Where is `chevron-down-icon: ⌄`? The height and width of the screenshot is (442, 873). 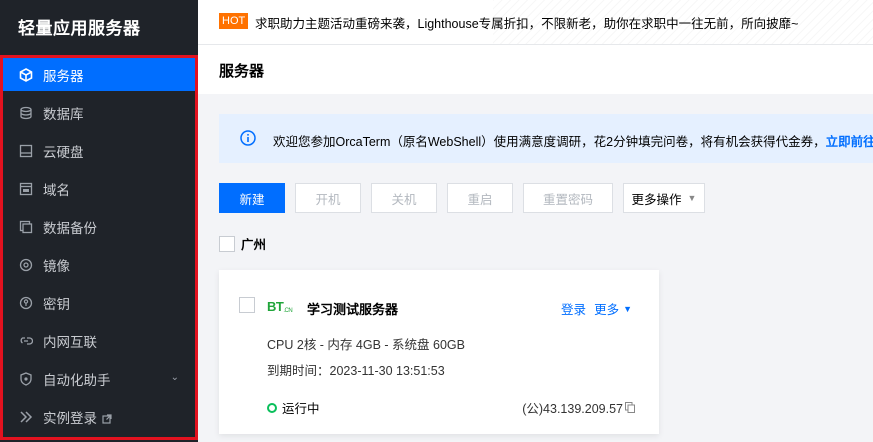 chevron-down-icon: ⌄ is located at coordinates (174, 377).